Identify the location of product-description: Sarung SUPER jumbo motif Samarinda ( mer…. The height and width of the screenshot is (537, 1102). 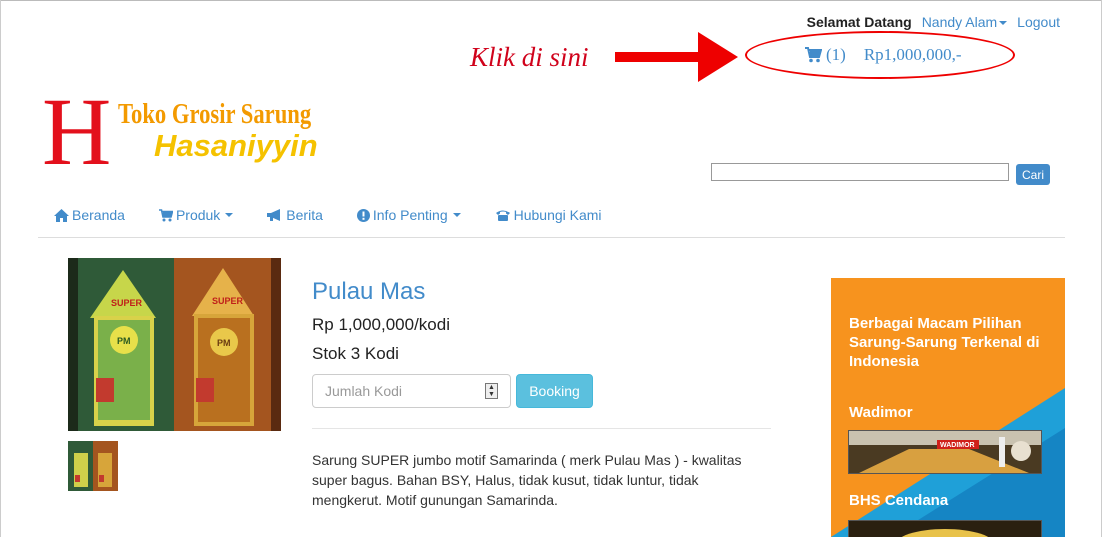
(527, 480).